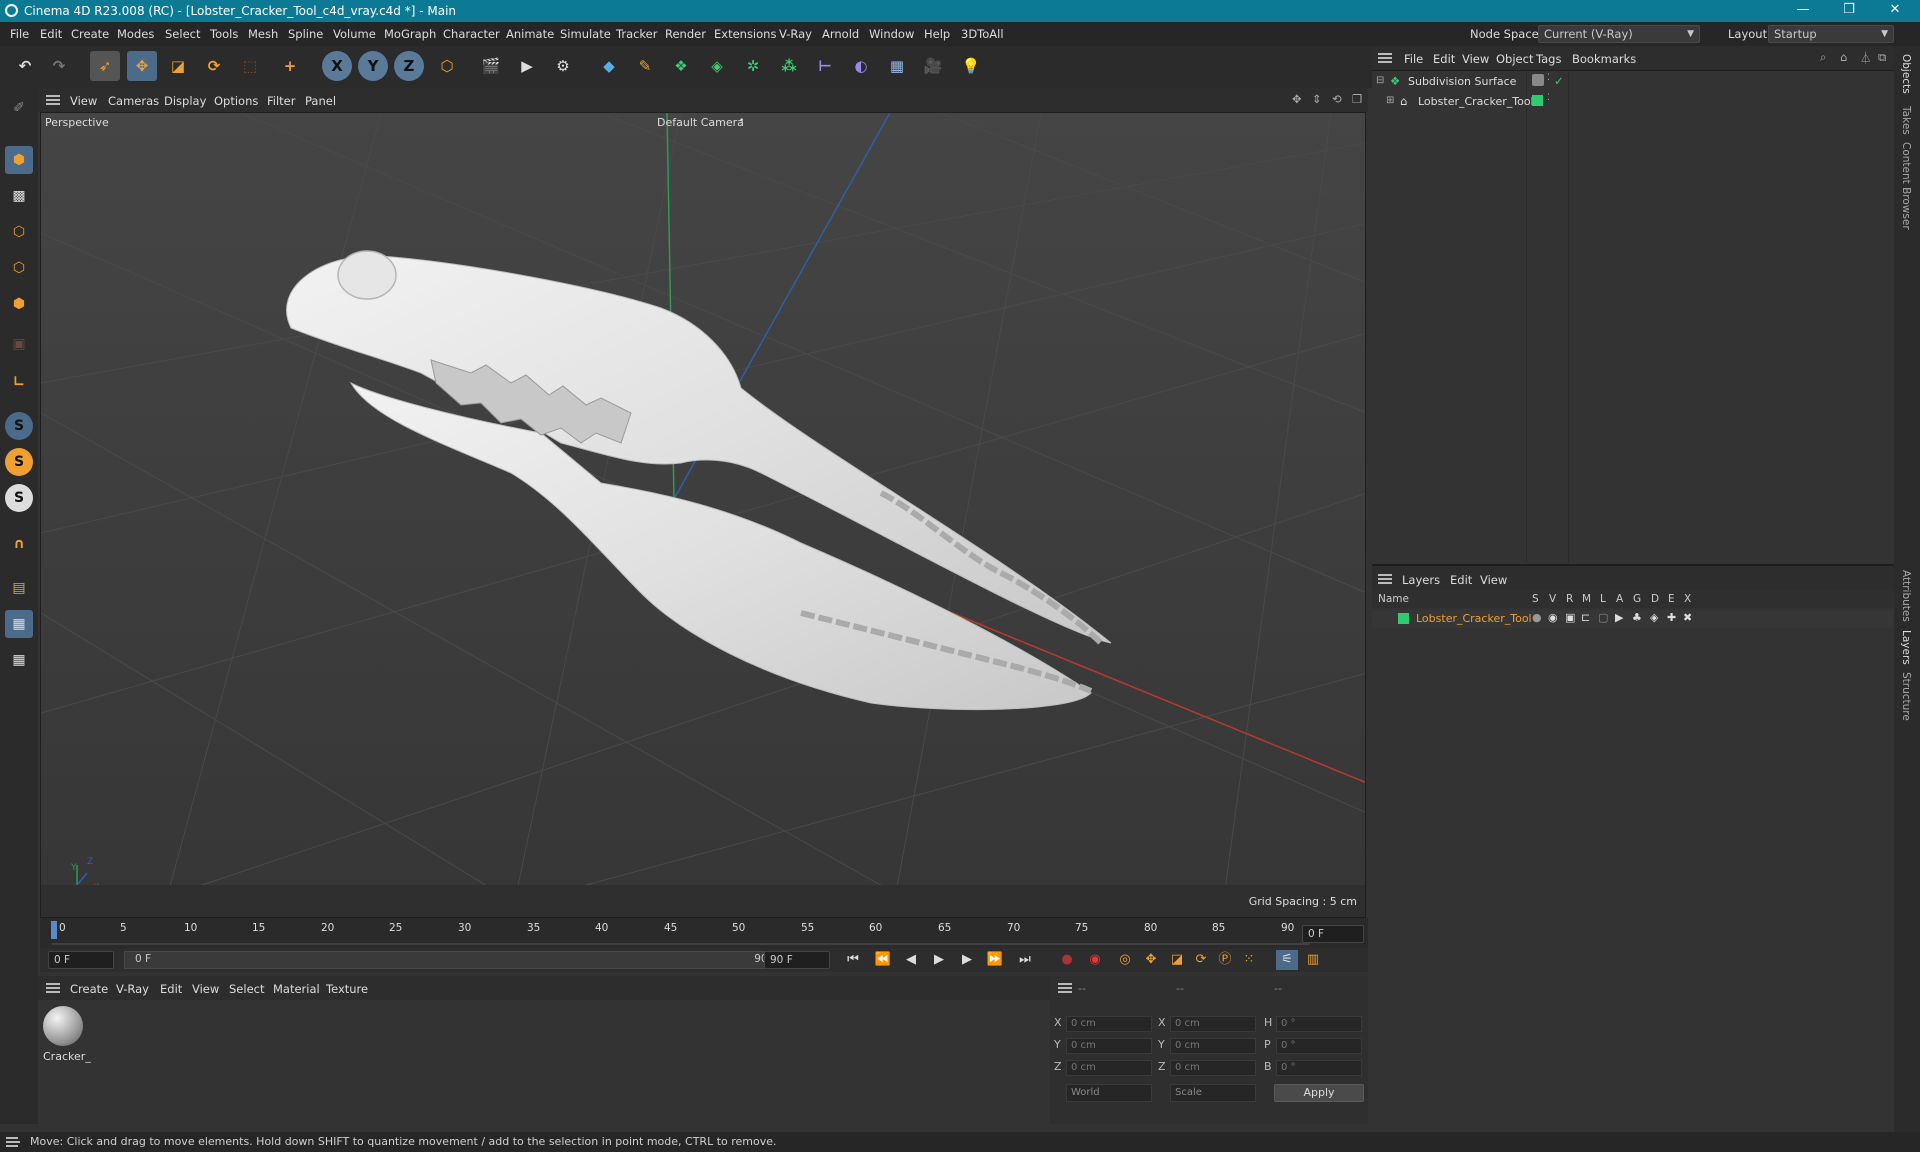 This screenshot has width=1920, height=1152. What do you see at coordinates (745, 34) in the screenshot?
I see `menu-extensions: Extensions` at bounding box center [745, 34].